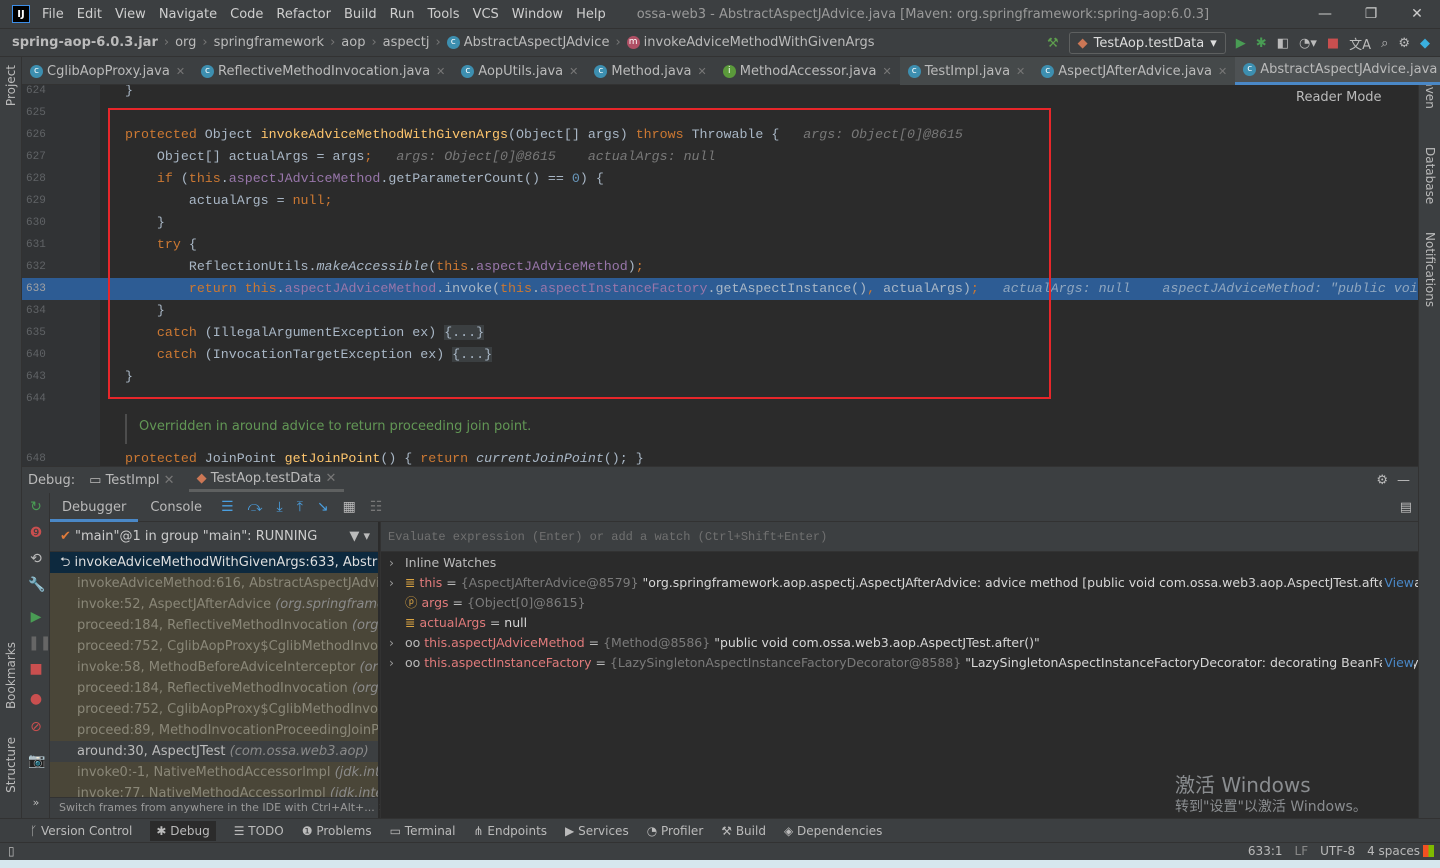 The height and width of the screenshot is (868, 1440). Describe the element at coordinates (1302, 851) in the screenshot. I see `line-separator: LF` at that location.